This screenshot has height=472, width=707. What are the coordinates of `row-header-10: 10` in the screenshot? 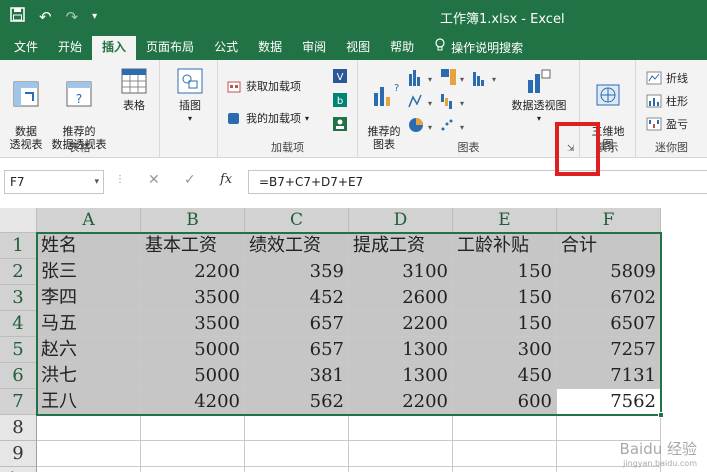 It's located at (18, 469).